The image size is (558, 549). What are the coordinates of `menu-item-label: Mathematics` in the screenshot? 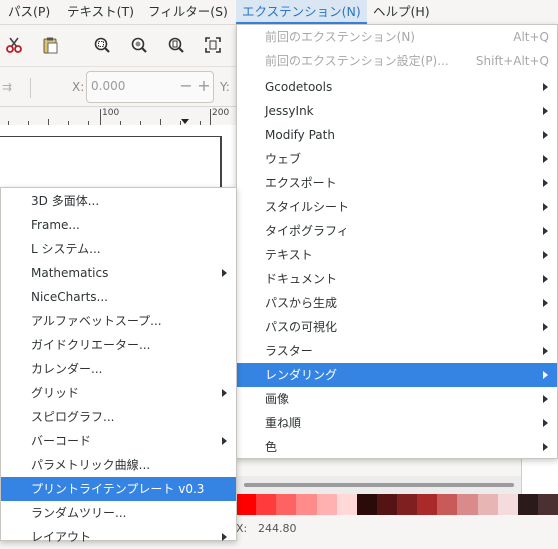 It's located at (70, 273).